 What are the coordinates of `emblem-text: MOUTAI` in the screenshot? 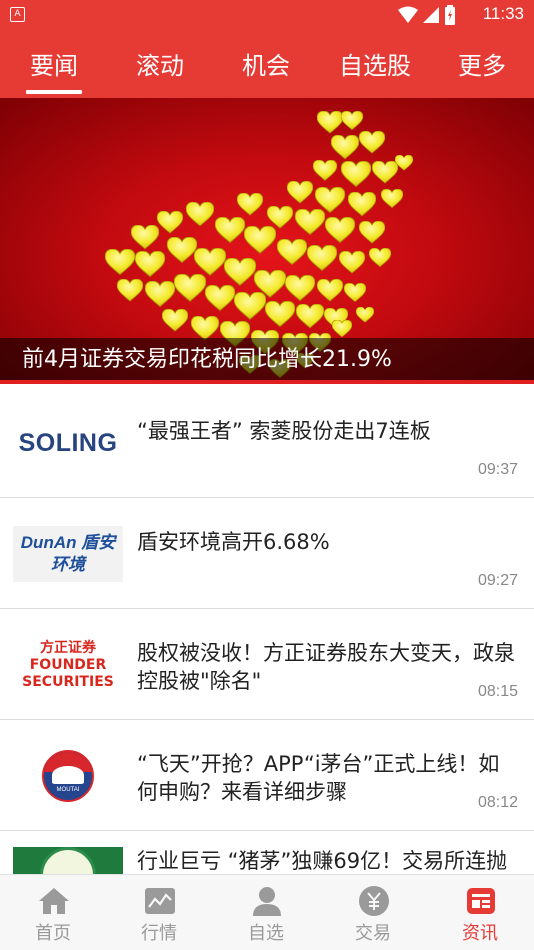 It's located at (68, 790).